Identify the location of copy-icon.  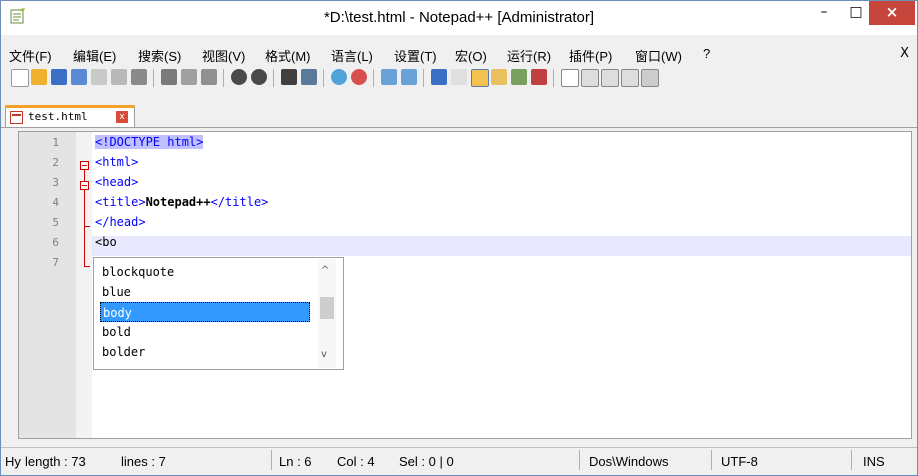
(189, 77).